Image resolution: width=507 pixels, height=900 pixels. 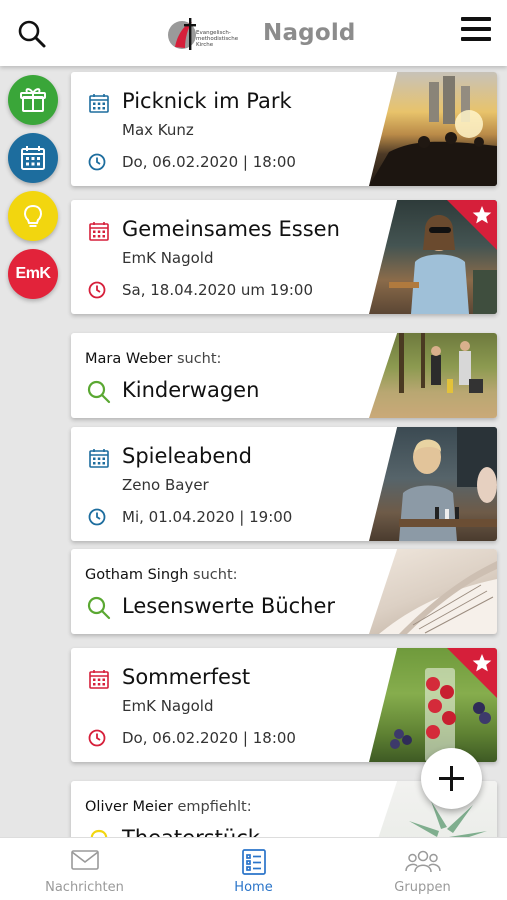 I want to click on mail-icon, so click(x=84, y=860).